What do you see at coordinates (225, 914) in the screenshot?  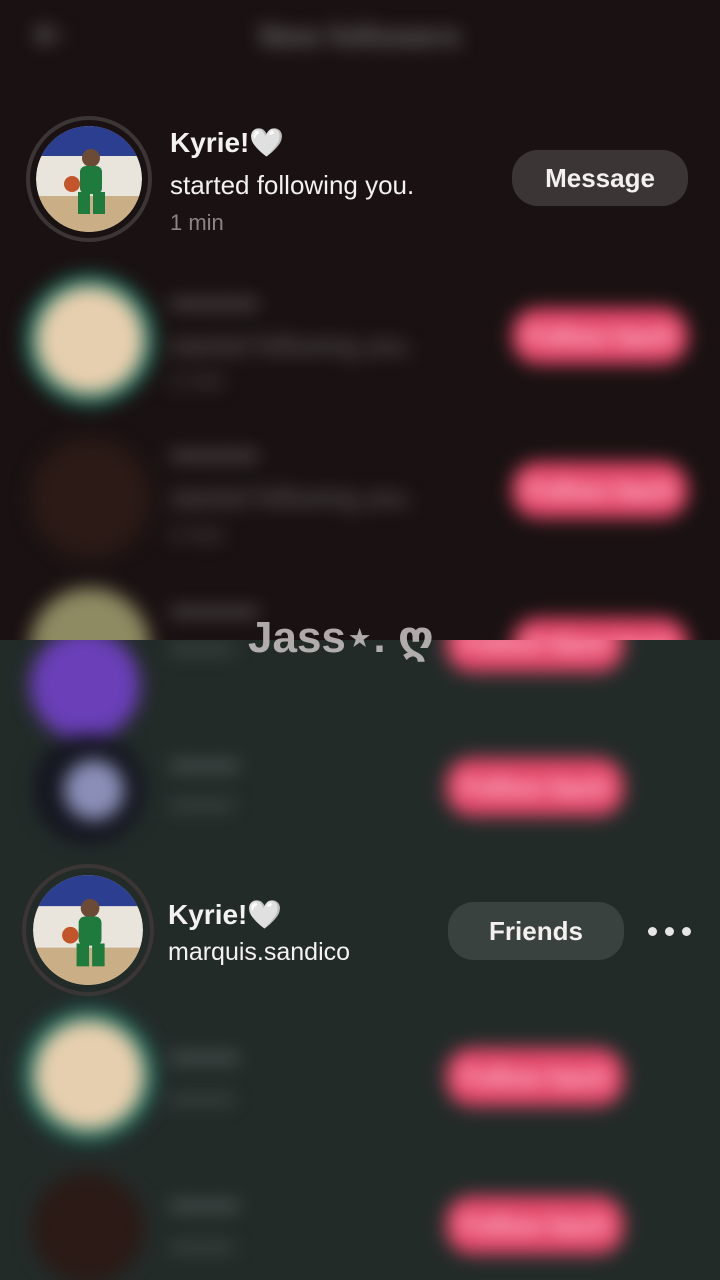 I see `friend-name: Kyrie!🤍` at bounding box center [225, 914].